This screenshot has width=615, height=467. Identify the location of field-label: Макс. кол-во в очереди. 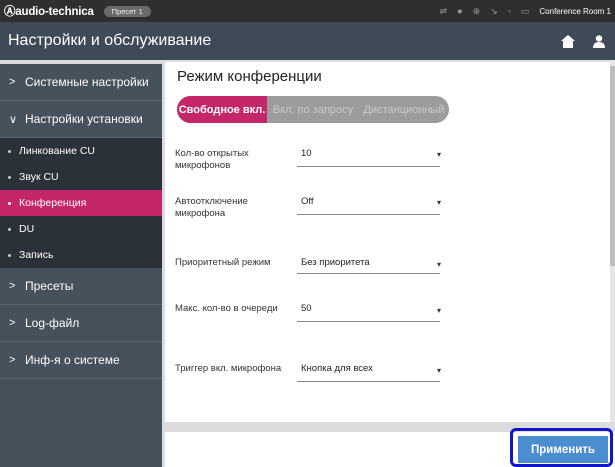
(226, 308).